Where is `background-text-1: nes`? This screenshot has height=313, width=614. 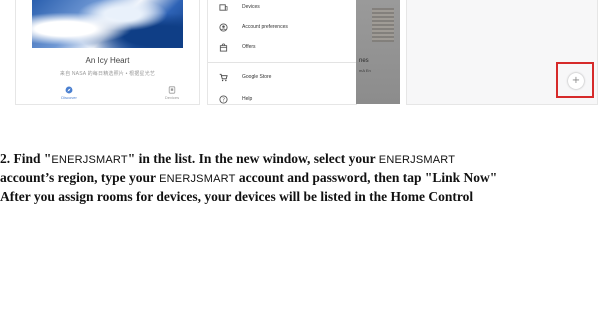
background-text-1: nes is located at coordinates (364, 61).